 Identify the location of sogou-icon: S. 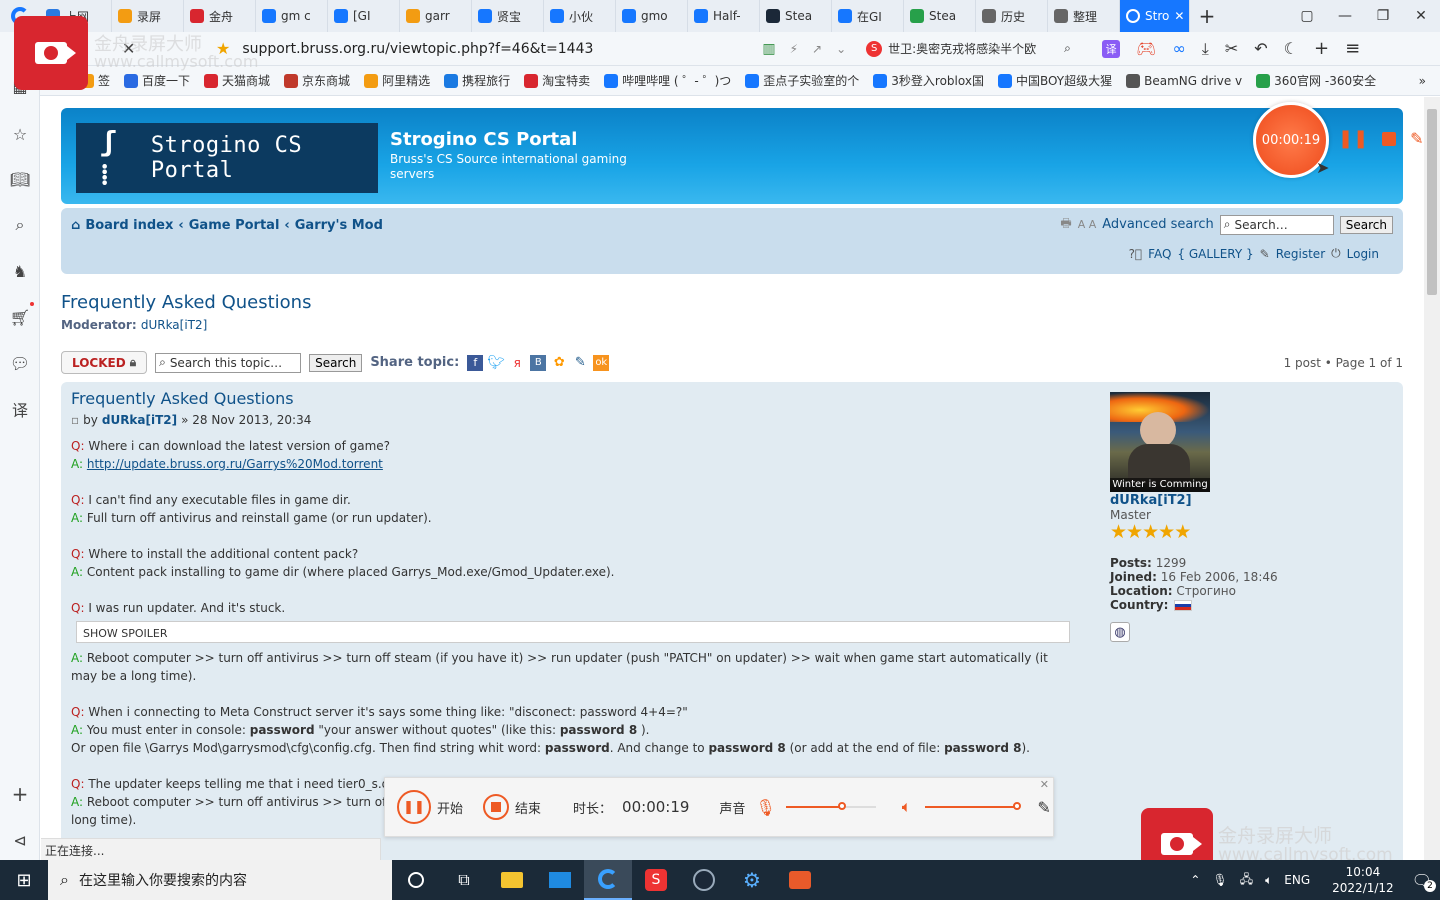
(656, 880).